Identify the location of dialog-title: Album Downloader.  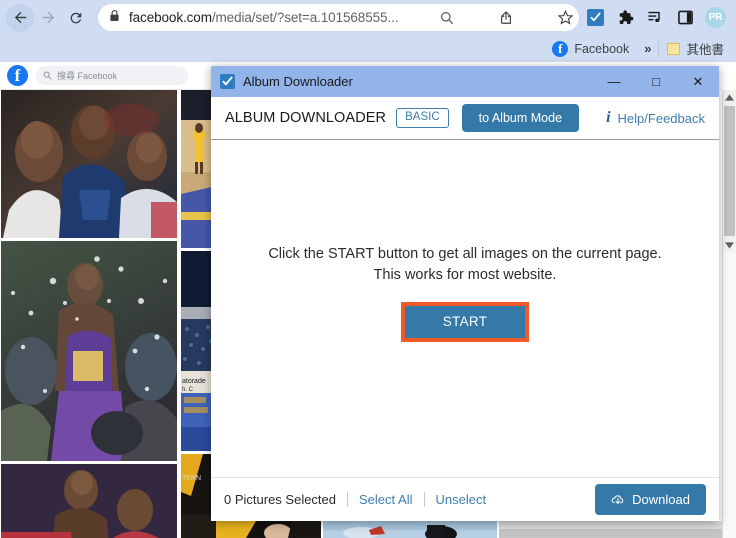
(298, 81).